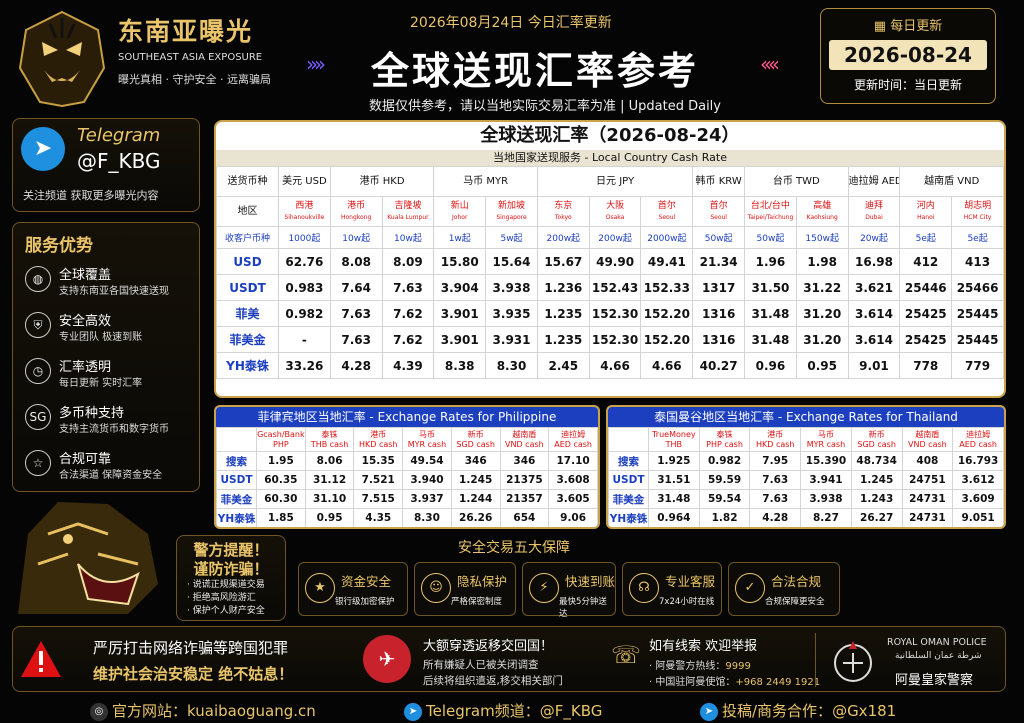 The width and height of the screenshot is (1024, 723). I want to click on city-en: Kuala Lumpur, so click(408, 217).